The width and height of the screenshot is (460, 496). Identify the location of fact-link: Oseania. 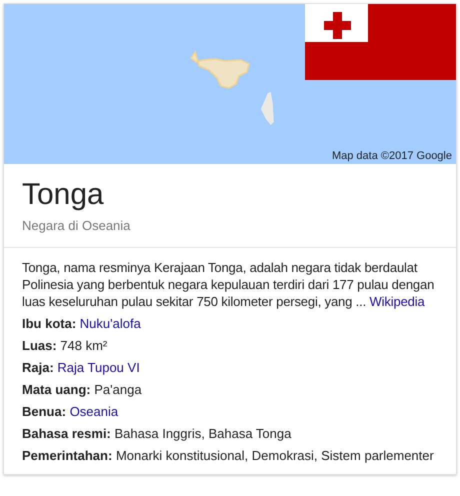
(94, 411).